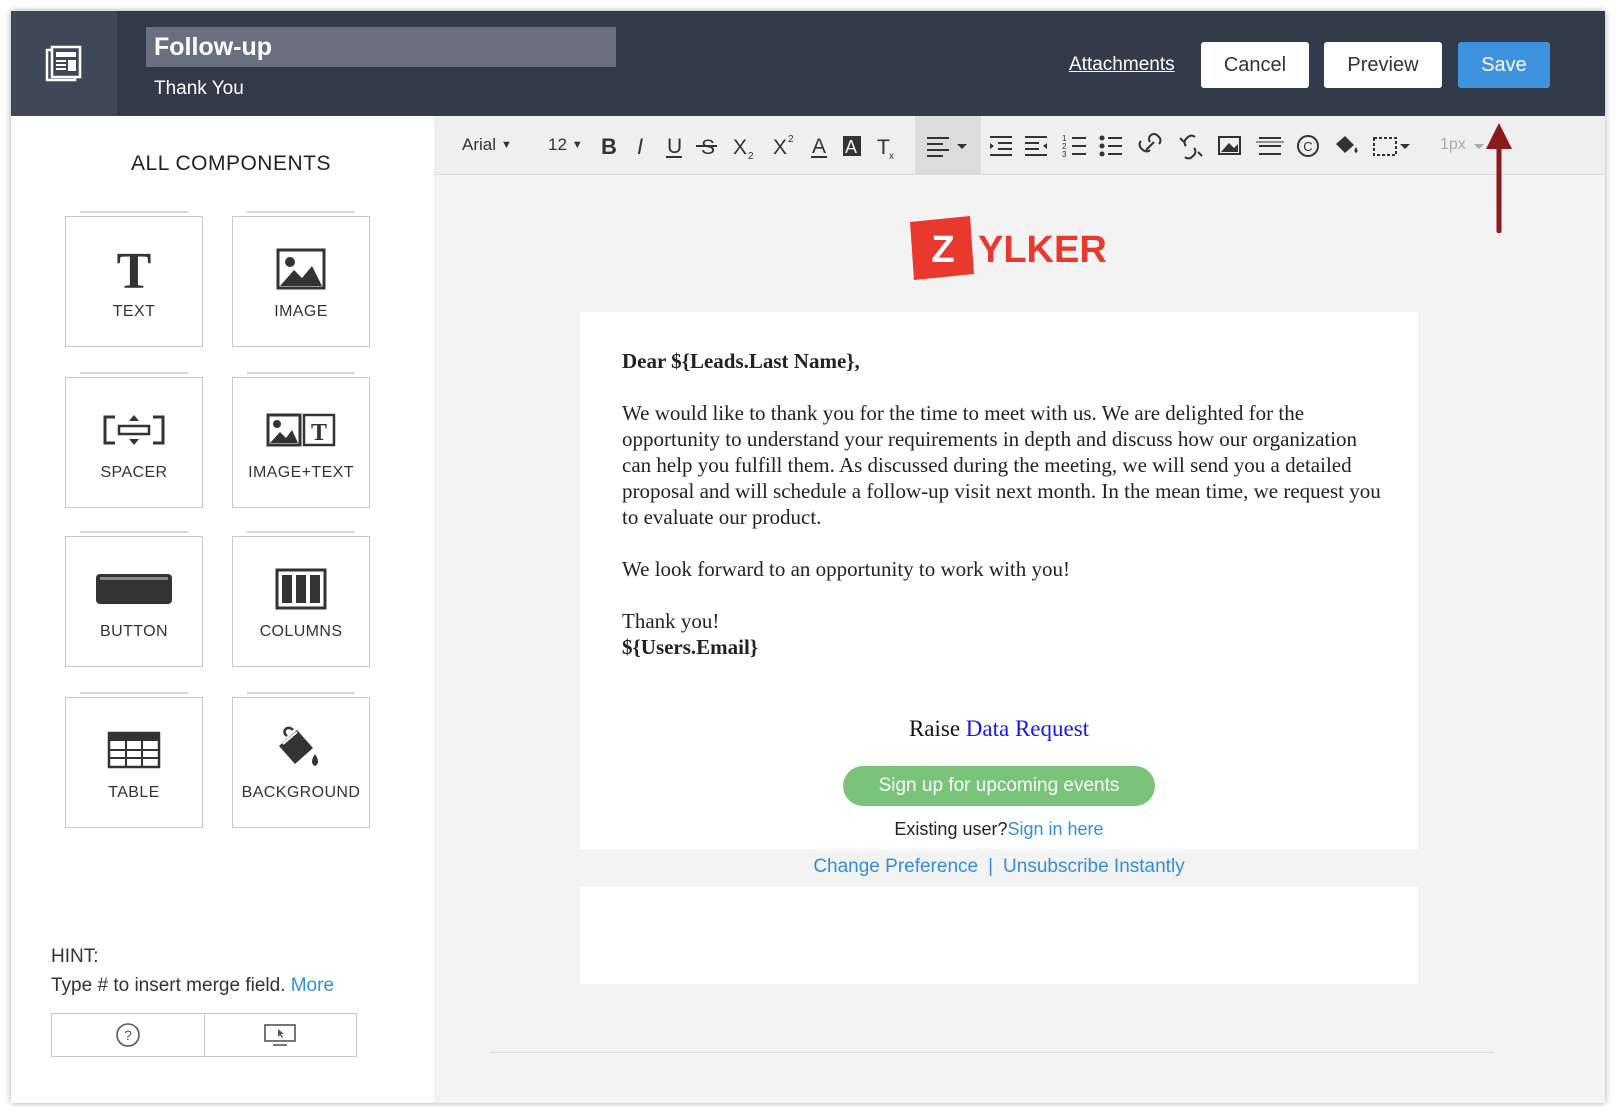 The width and height of the screenshot is (1616, 1114). Describe the element at coordinates (1094, 866) in the screenshot. I see `unsubscribe-link: Unsubscribe Instantly` at that location.